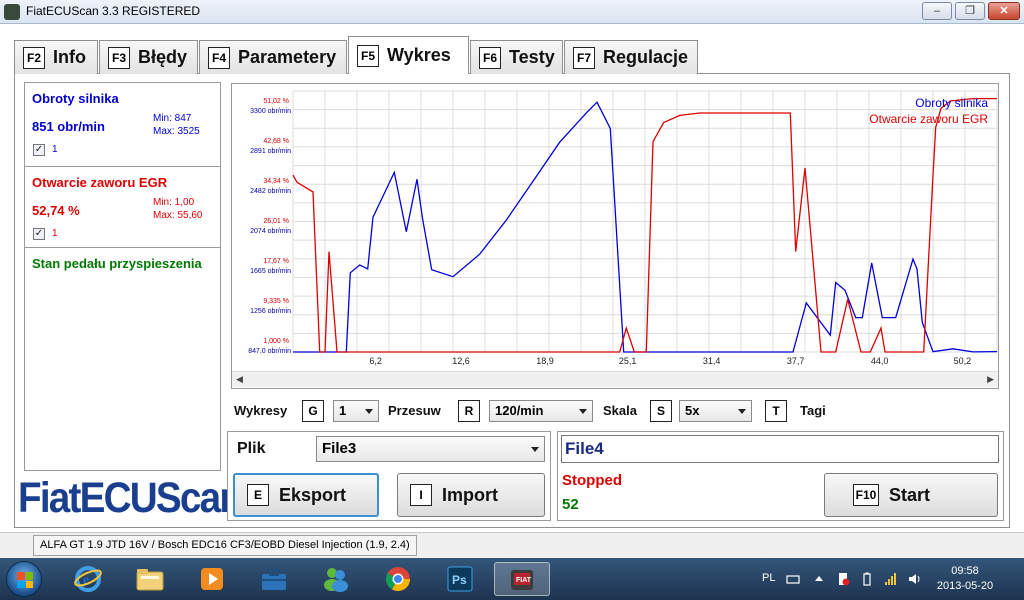 The width and height of the screenshot is (1024, 600). Describe the element at coordinates (1004, 11) in the screenshot. I see `close-button: ✕` at that location.